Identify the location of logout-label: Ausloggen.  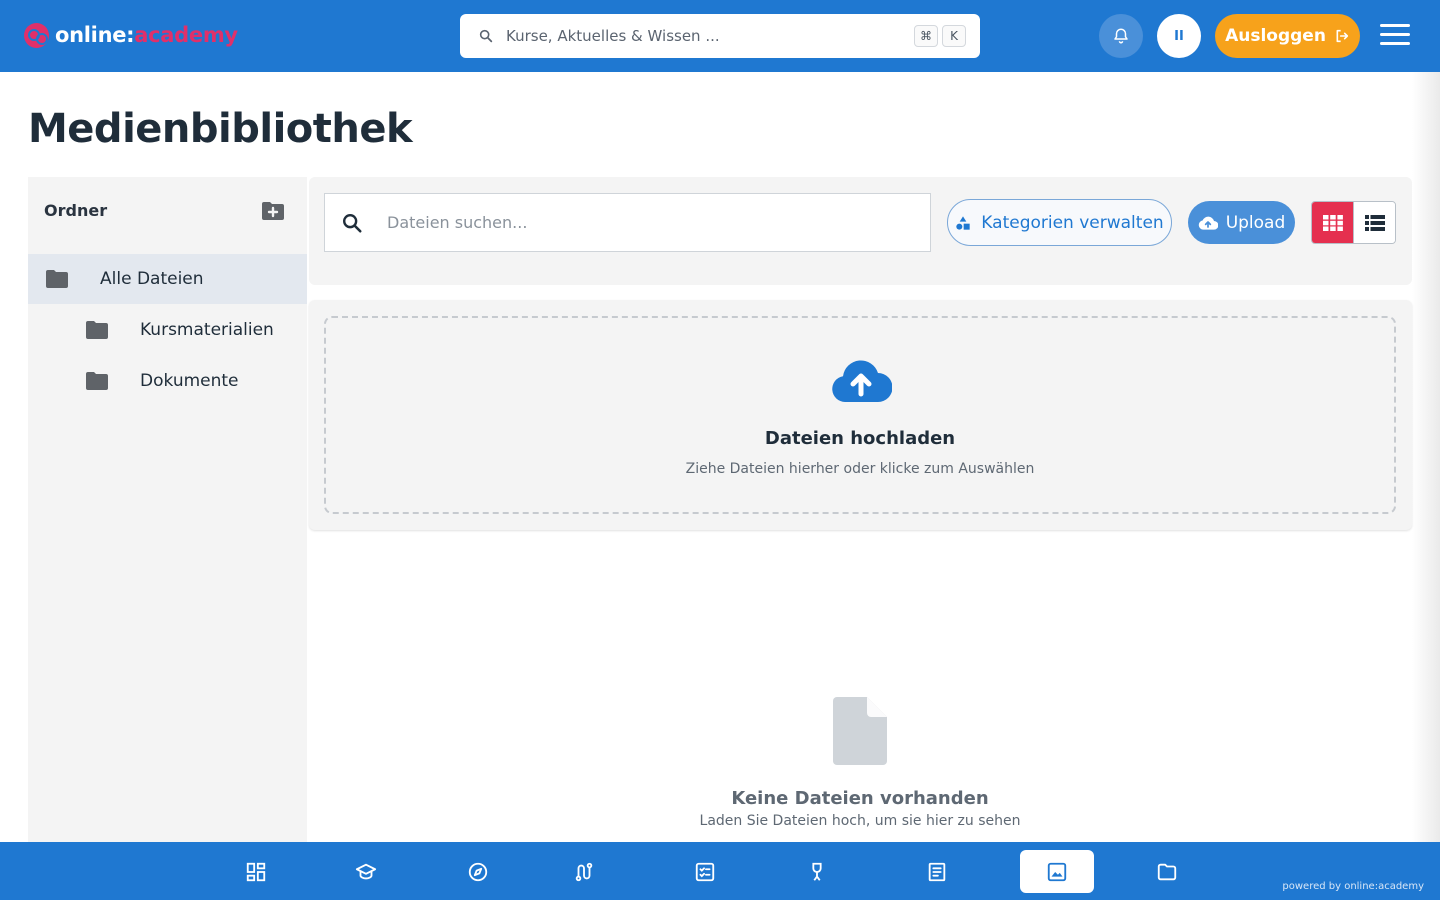
(1275, 36).